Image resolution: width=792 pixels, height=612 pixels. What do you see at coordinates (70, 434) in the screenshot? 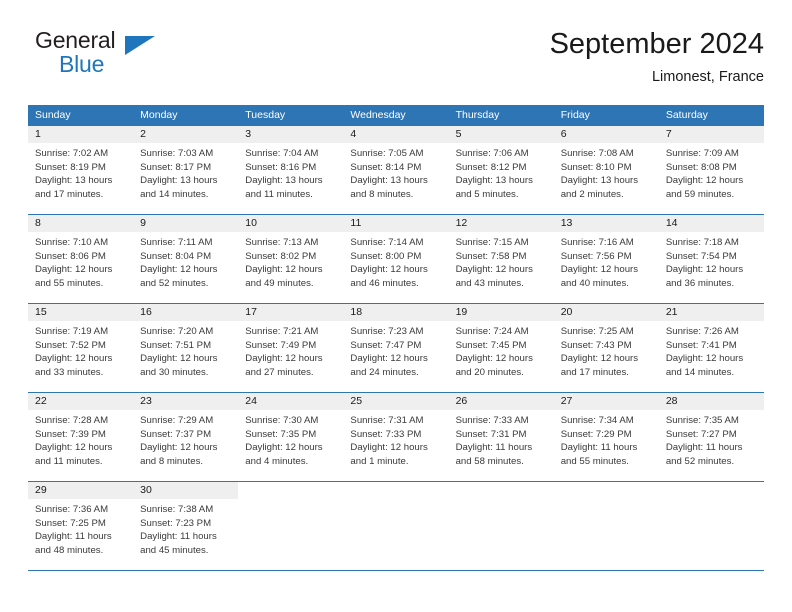
I see `day-detail-line: Sunset: 7:39 PM` at bounding box center [70, 434].